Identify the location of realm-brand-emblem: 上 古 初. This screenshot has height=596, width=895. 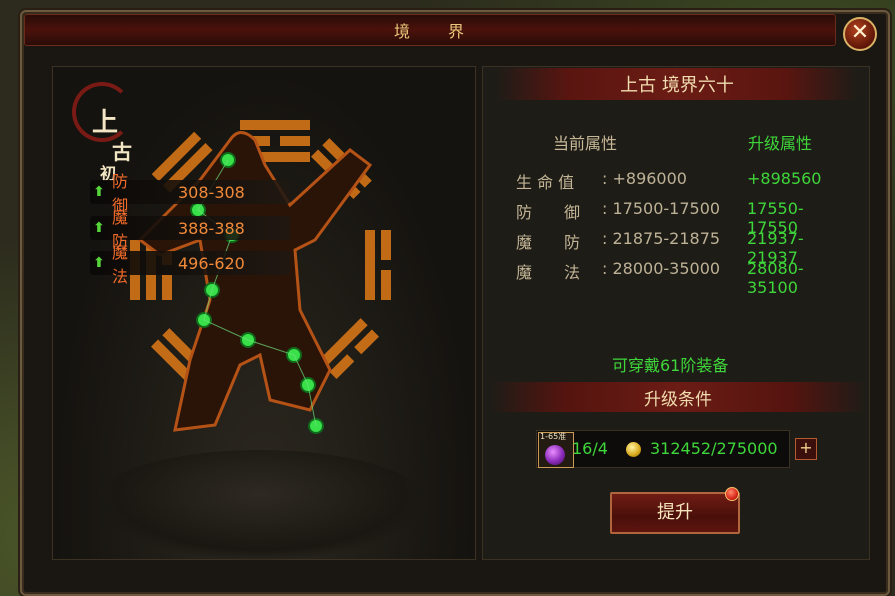
(104, 132).